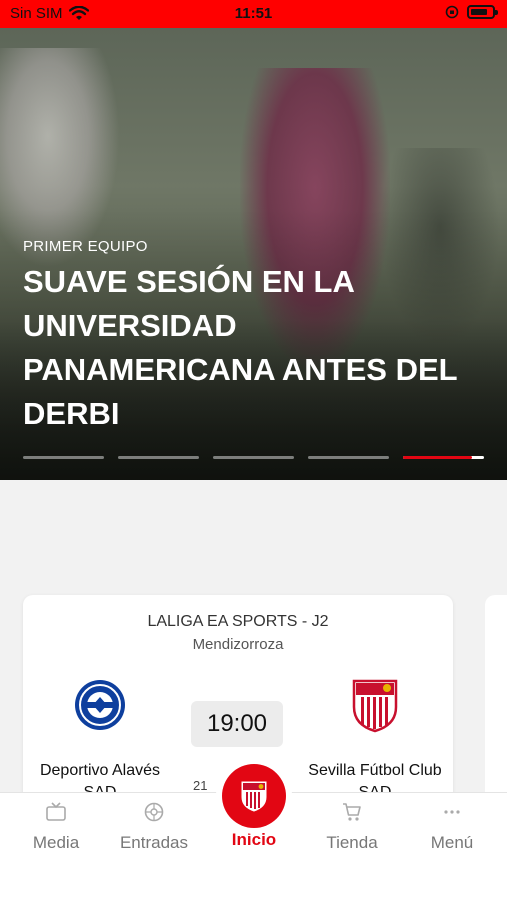  I want to click on status-right, so click(471, 12).